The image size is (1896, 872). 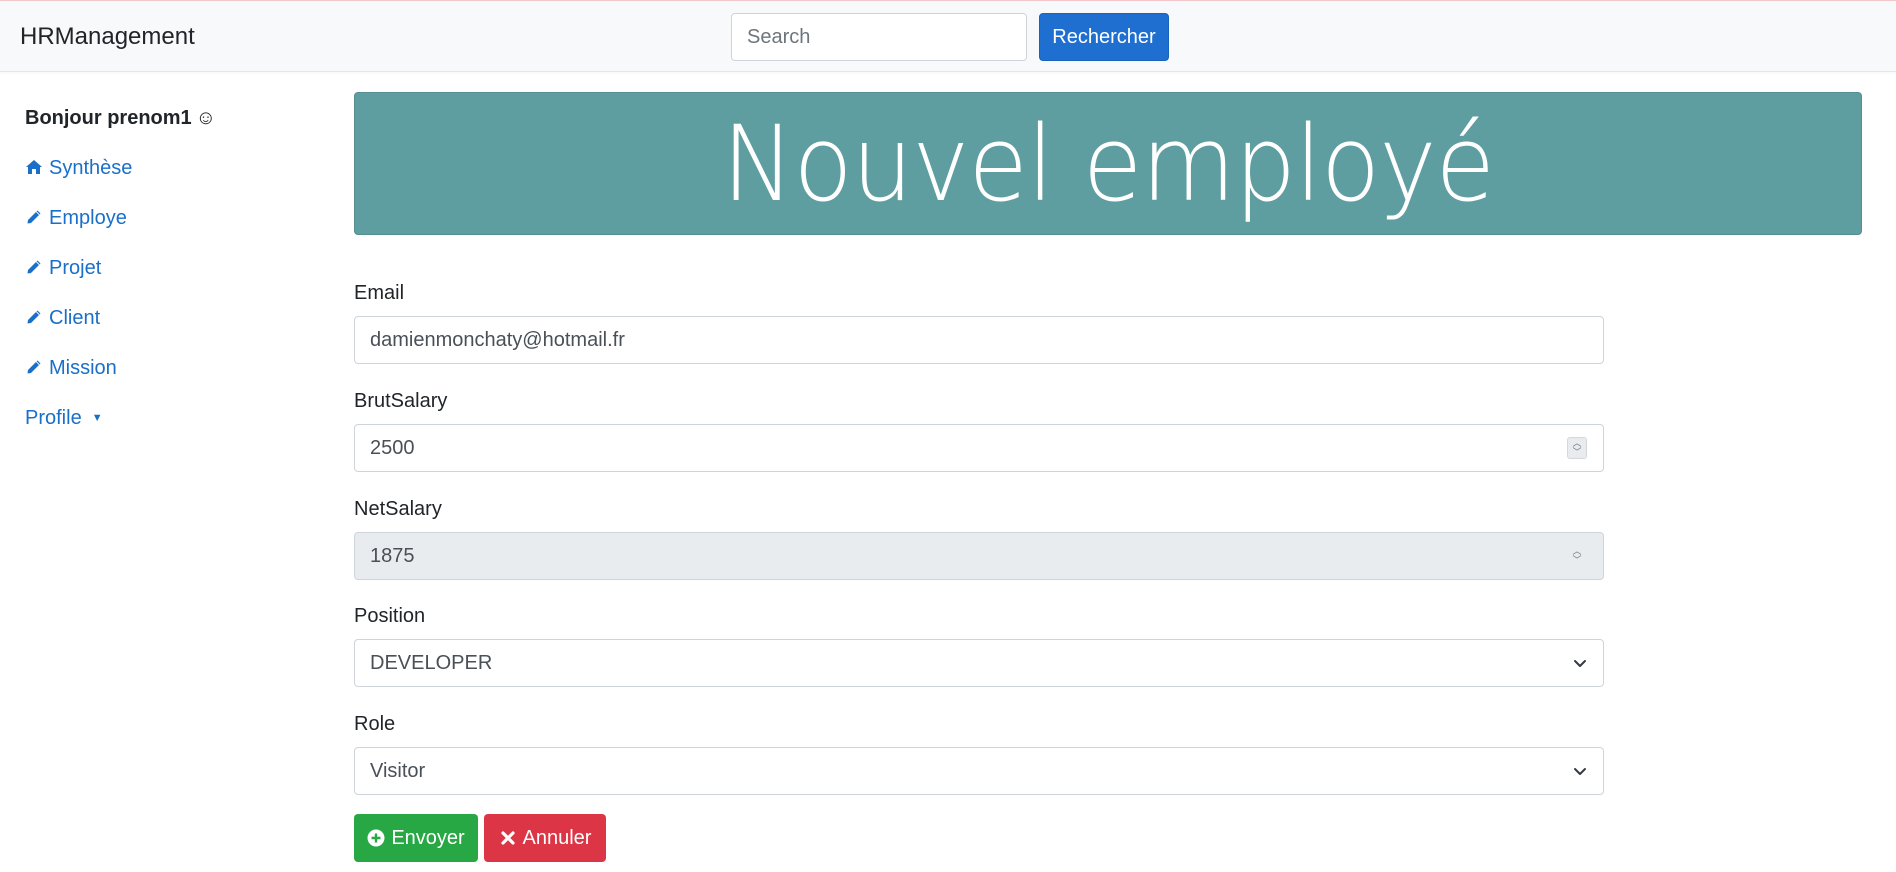 I want to click on sidebar-item-client: Client, so click(x=62, y=318).